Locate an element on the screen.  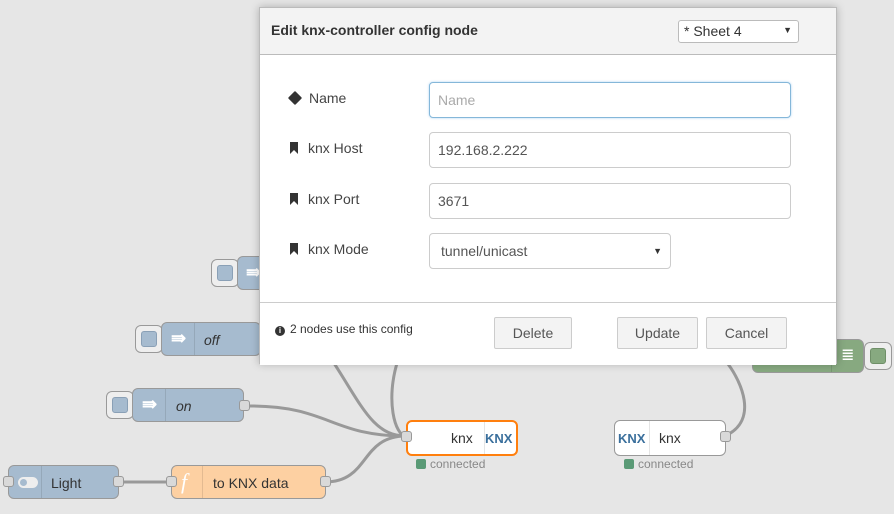
mode-select-value: tunnel/unicast is located at coordinates (484, 251).